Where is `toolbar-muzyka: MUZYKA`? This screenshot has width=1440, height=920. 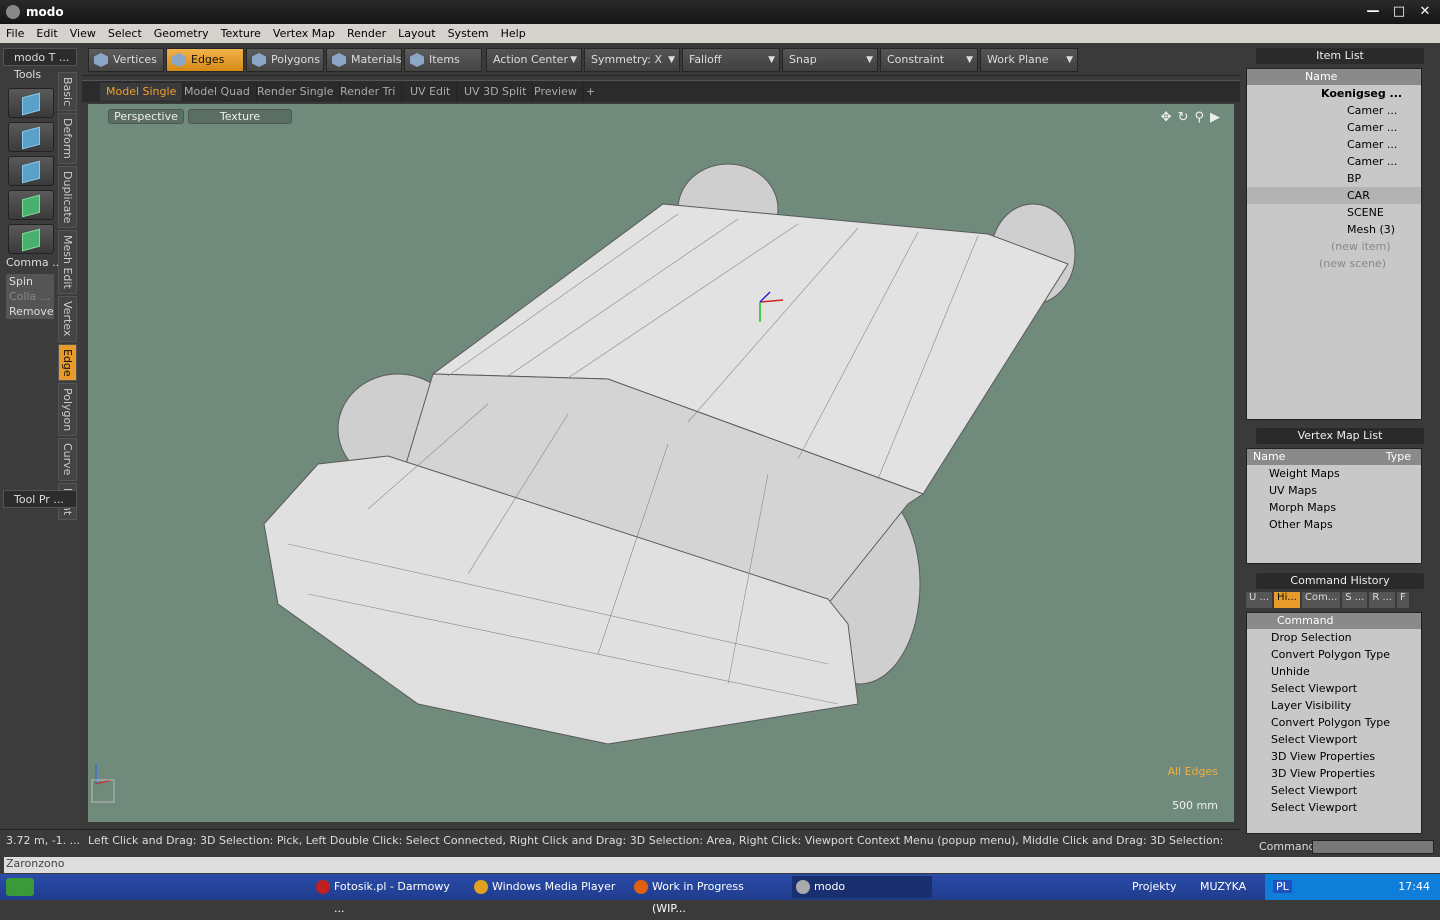
toolbar-muzyka: MUZYKA is located at coordinates (1223, 886).